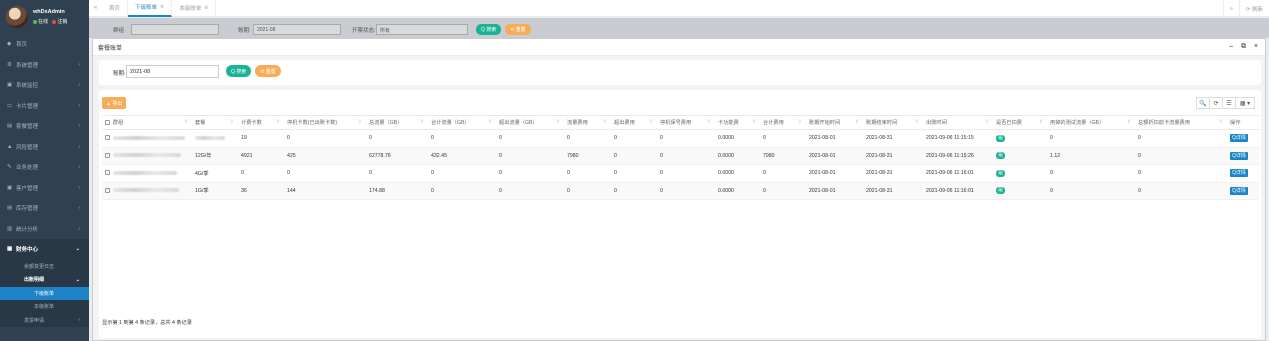  Describe the element at coordinates (44, 167) in the screenshot. I see `sidebar-item-business: ✎ 业务处理 ‹` at that location.